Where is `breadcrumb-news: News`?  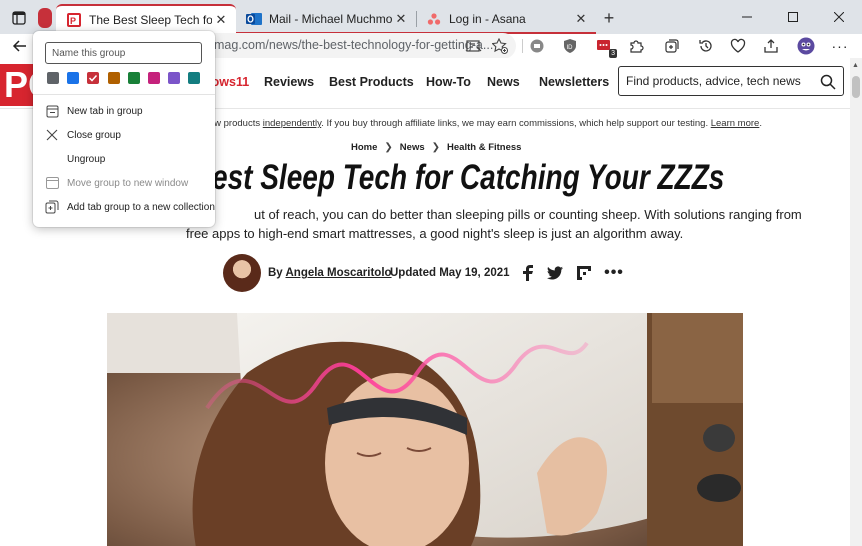 breadcrumb-news: News is located at coordinates (412, 147).